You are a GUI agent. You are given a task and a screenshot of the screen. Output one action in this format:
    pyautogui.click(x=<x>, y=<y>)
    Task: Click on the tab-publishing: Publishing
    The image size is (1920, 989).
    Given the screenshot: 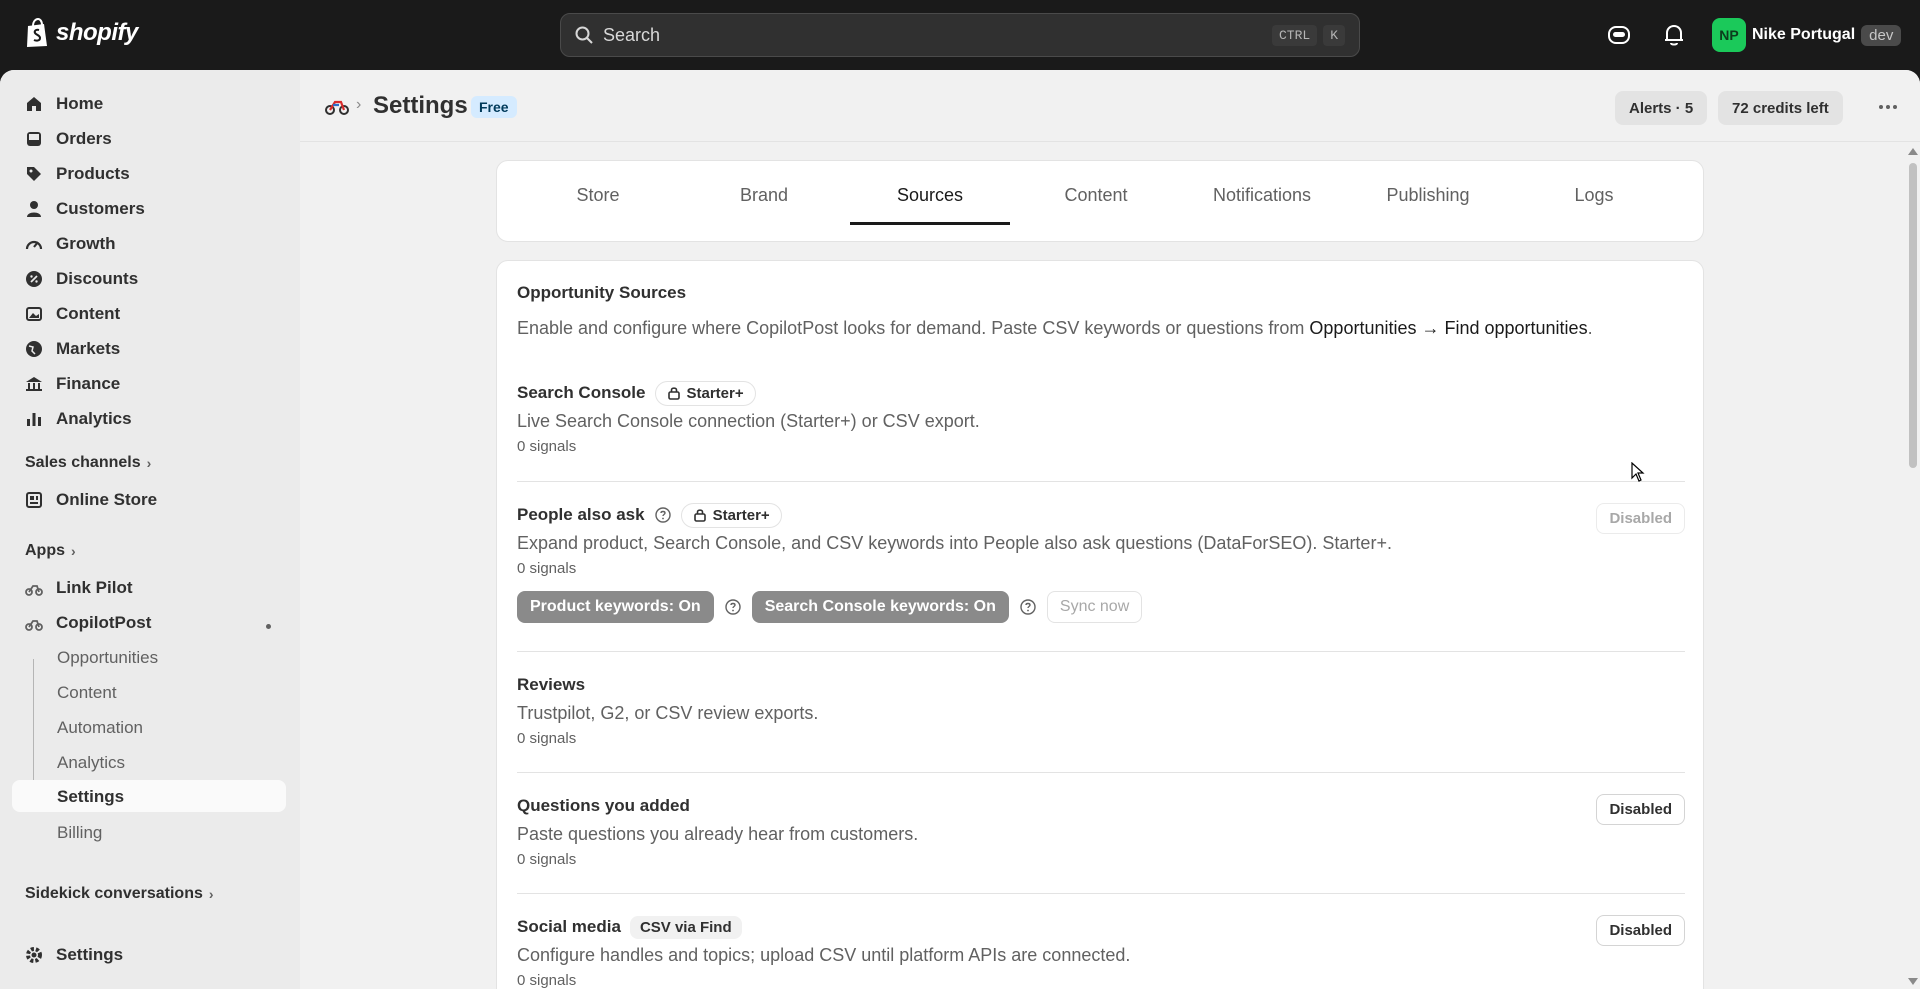 What is the action you would take?
    pyautogui.click(x=1428, y=205)
    